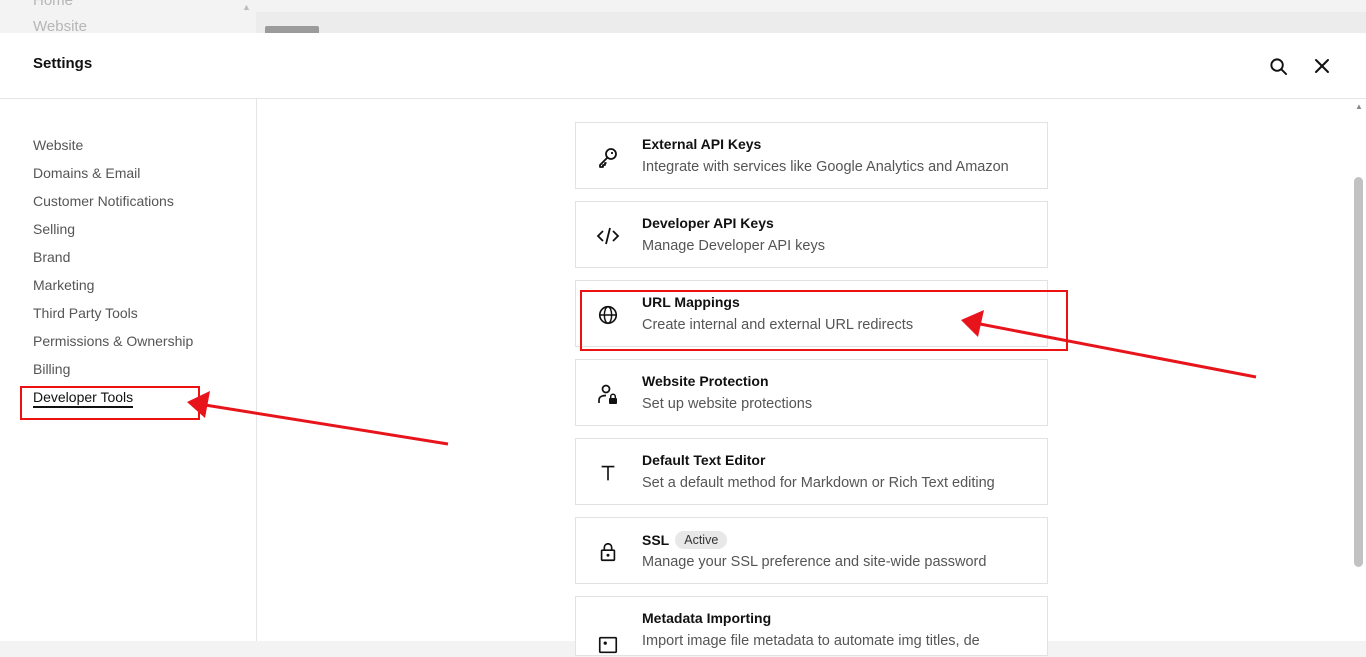  I want to click on card-title: Website Protection, so click(705, 381).